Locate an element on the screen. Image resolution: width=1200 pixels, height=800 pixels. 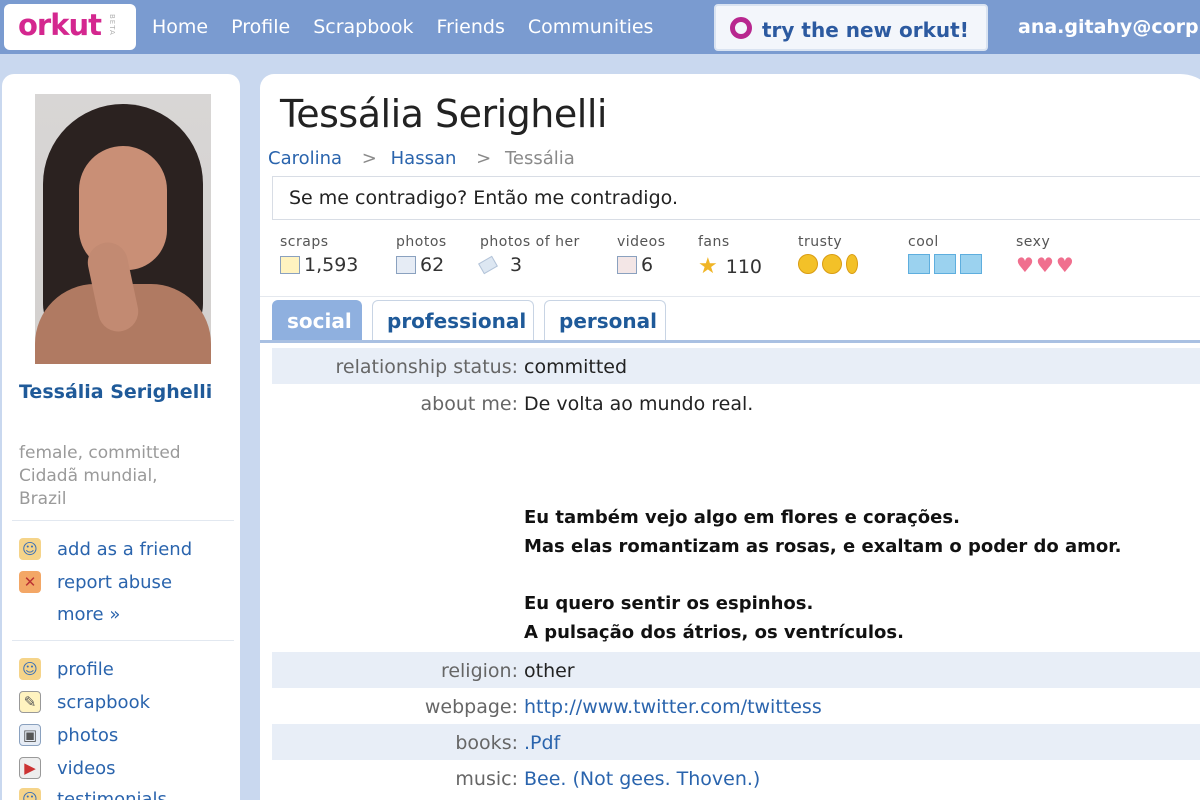
smiley-icon is located at coordinates (832, 264).